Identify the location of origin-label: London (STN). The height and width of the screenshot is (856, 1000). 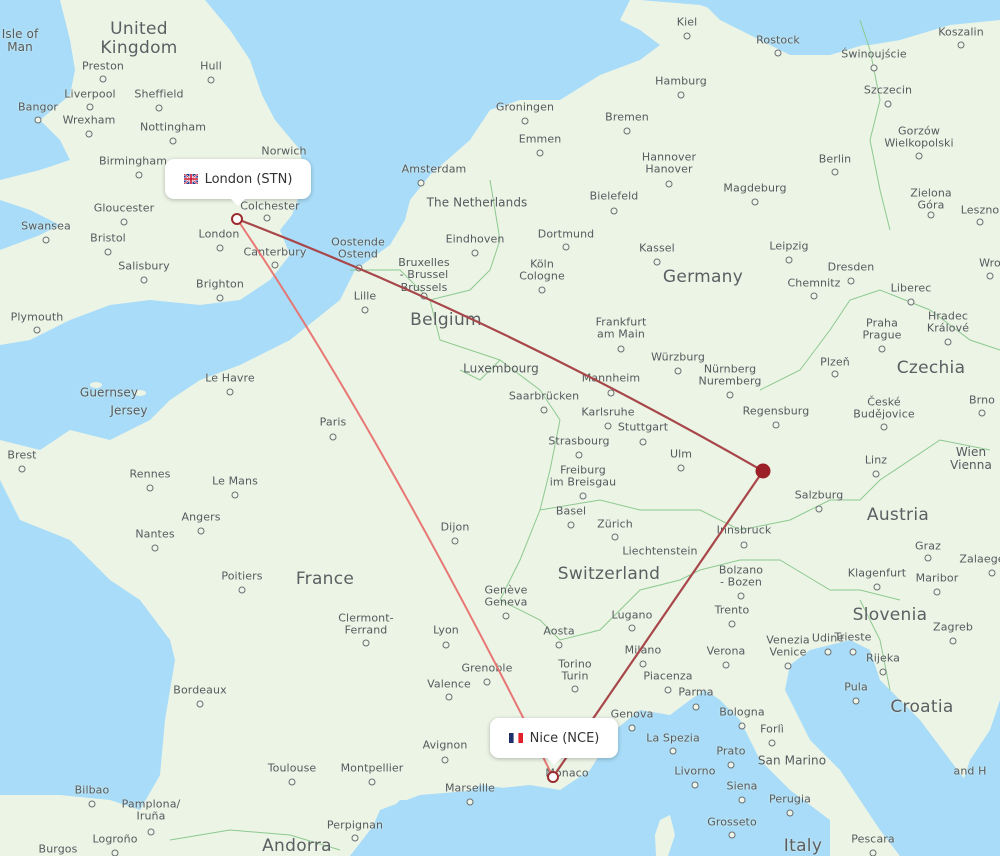
(248, 179).